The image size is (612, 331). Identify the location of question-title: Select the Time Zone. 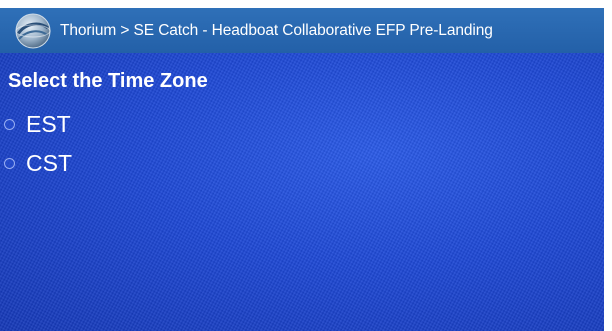
(108, 81).